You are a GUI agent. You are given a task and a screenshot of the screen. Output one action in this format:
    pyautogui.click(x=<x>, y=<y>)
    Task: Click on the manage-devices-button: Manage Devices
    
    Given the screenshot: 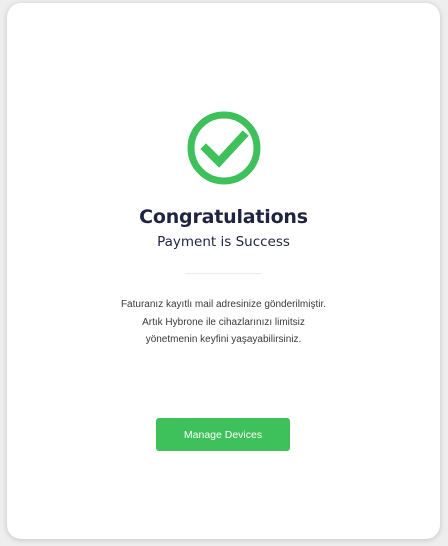 What is the action you would take?
    pyautogui.click(x=223, y=434)
    